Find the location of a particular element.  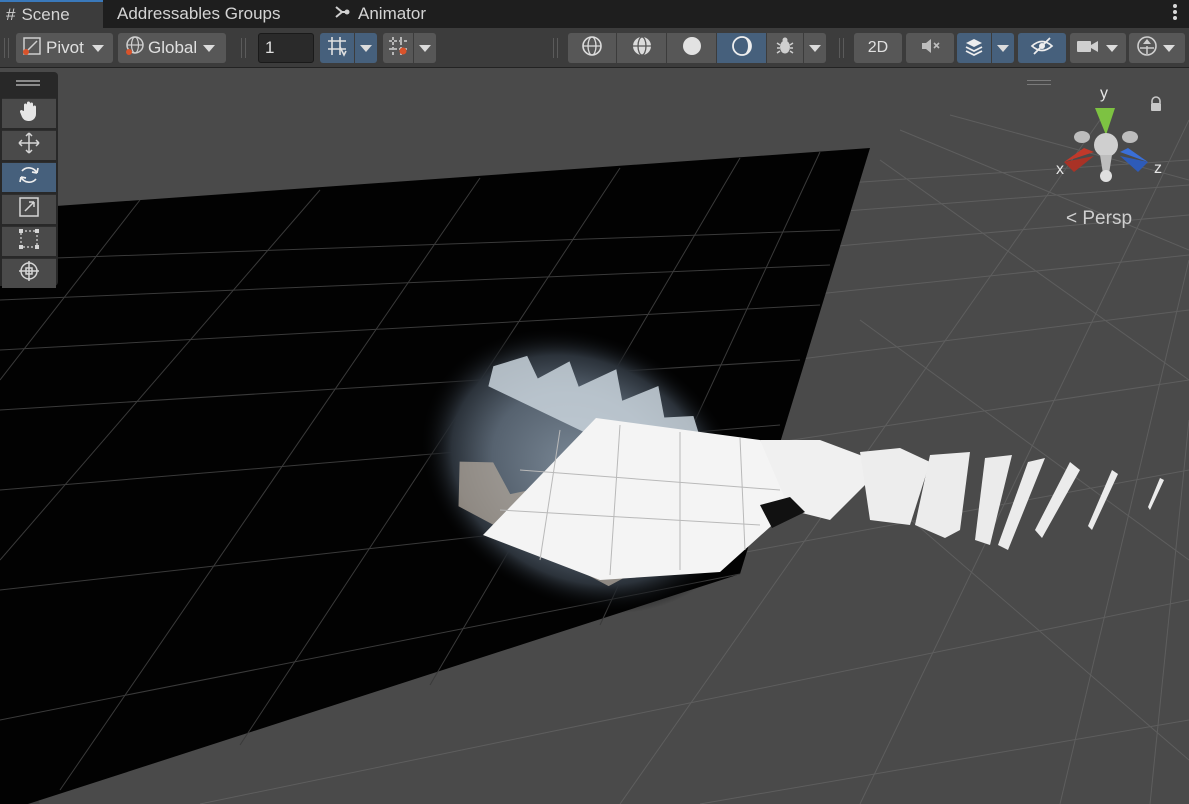

hand-icon is located at coordinates (29, 113).